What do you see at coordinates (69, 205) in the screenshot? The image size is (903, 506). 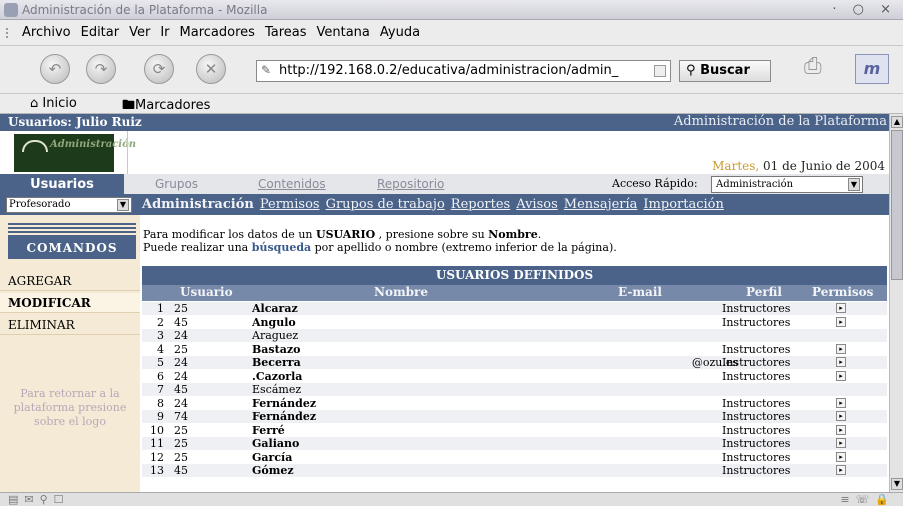 I see `profile-select: Profesorado ▼` at bounding box center [69, 205].